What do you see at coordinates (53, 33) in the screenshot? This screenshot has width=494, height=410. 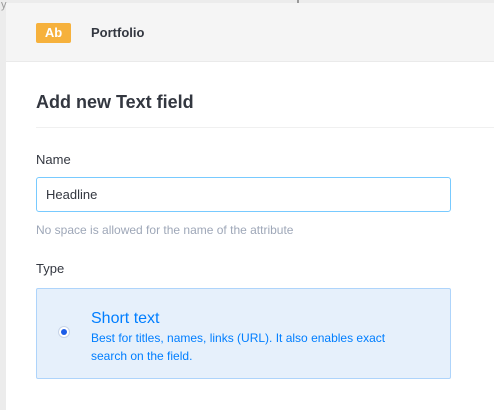 I see `field-type-badge: Ab` at bounding box center [53, 33].